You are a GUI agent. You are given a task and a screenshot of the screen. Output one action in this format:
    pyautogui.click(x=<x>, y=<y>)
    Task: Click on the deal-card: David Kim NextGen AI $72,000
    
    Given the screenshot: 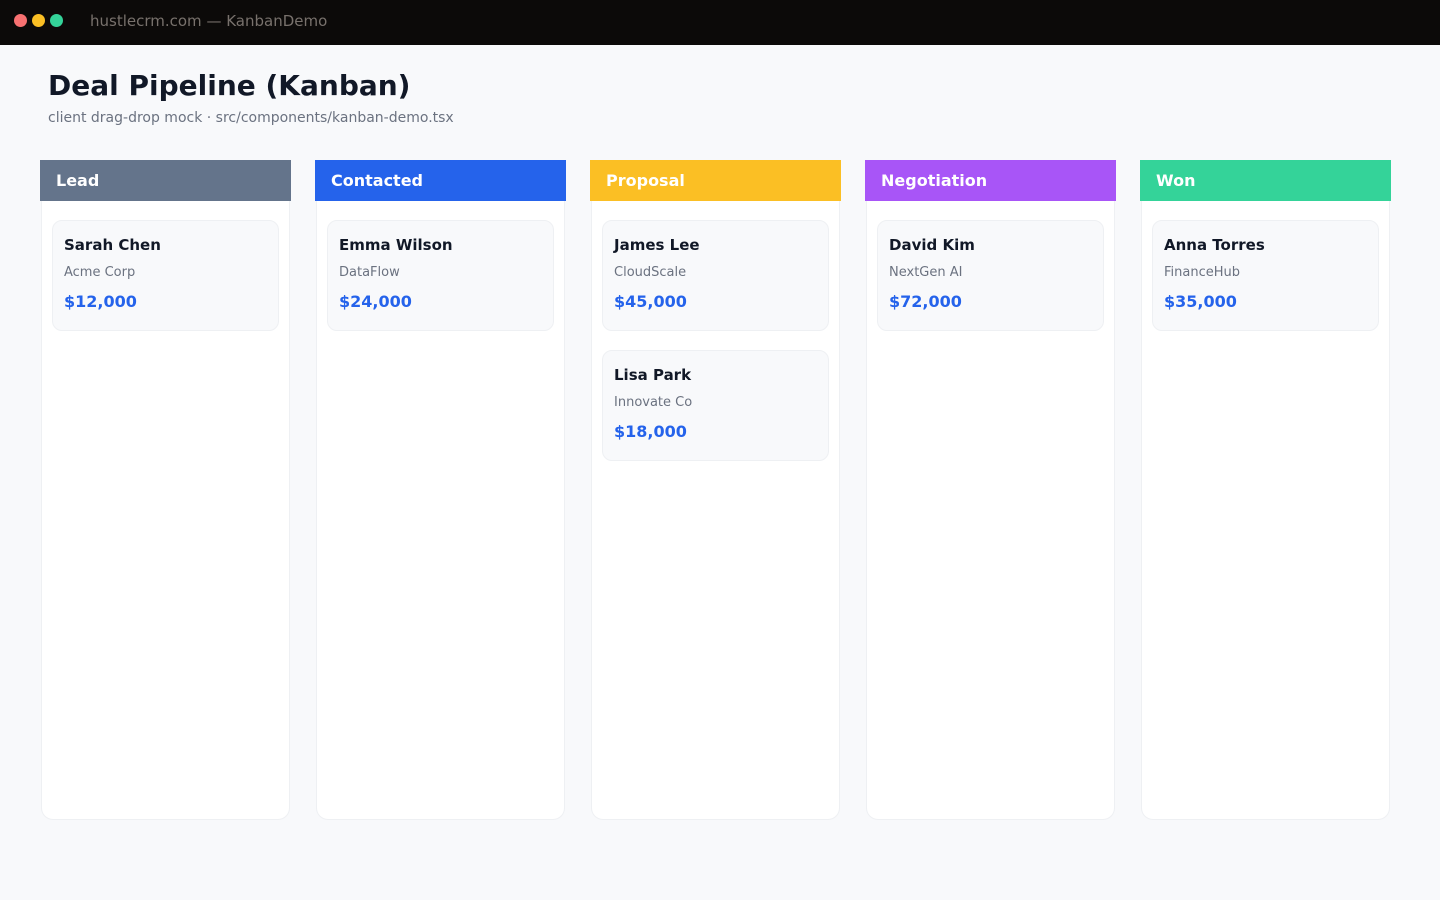 What is the action you would take?
    pyautogui.click(x=990, y=275)
    